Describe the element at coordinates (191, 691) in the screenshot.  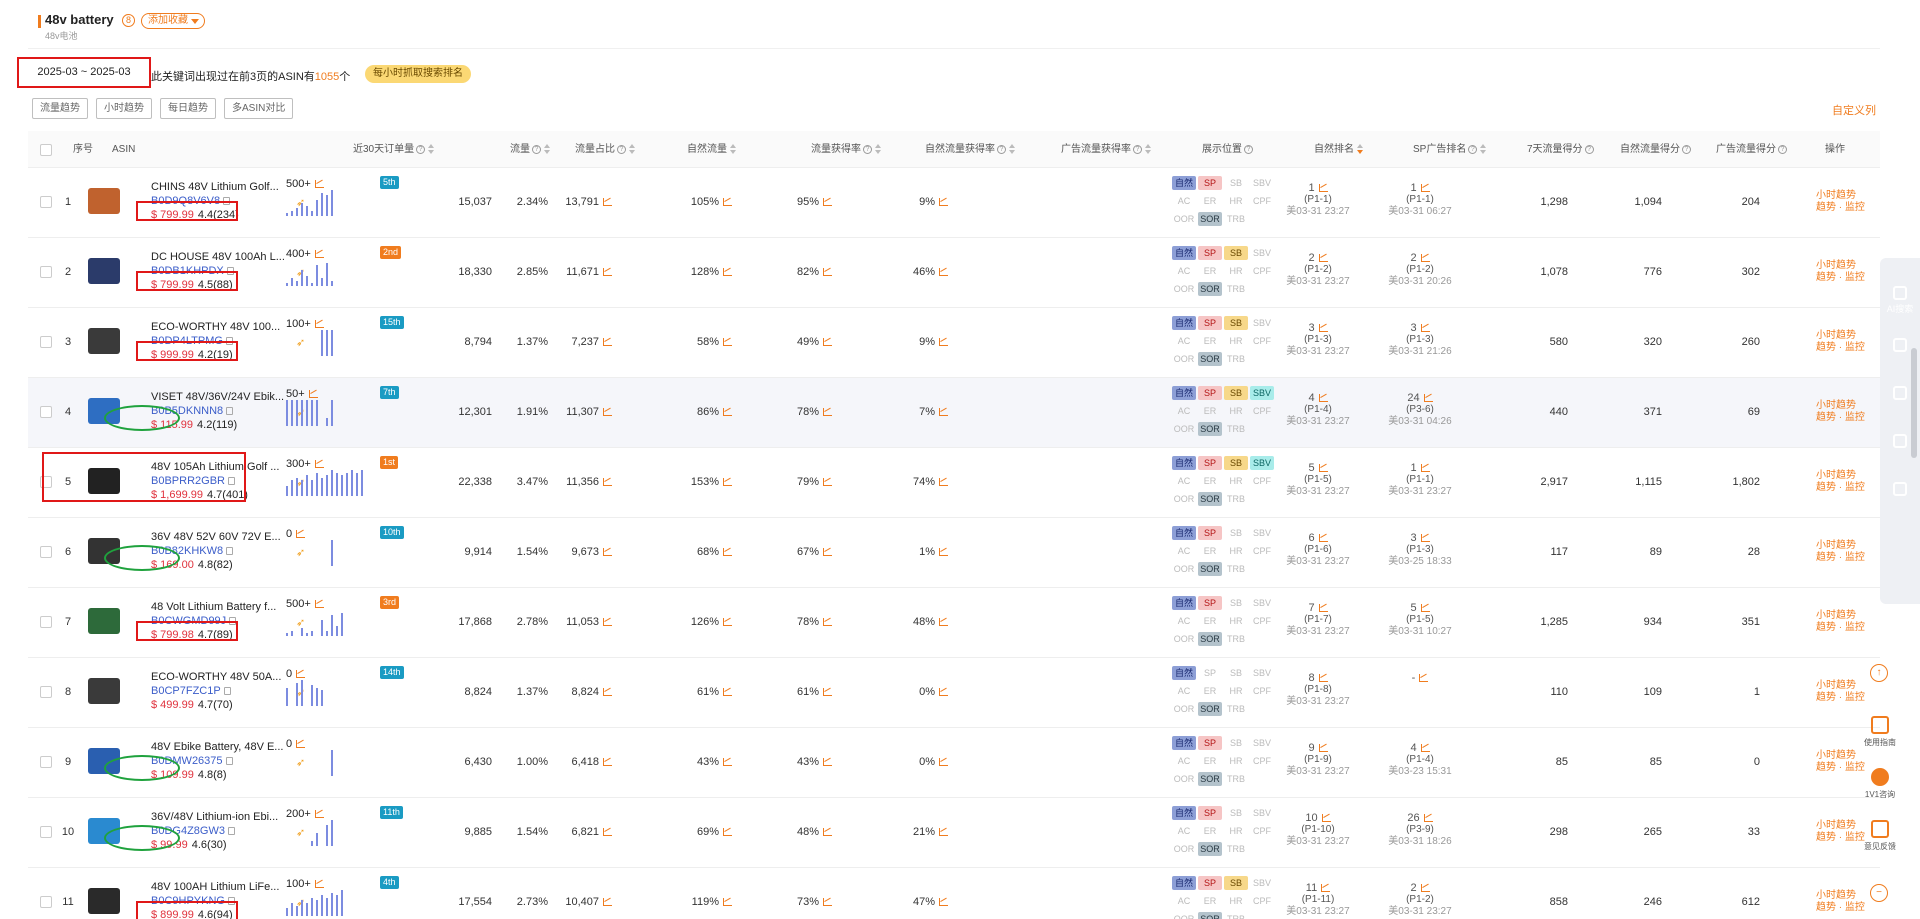
I see `product-asin: B0CP7FZC1P` at that location.